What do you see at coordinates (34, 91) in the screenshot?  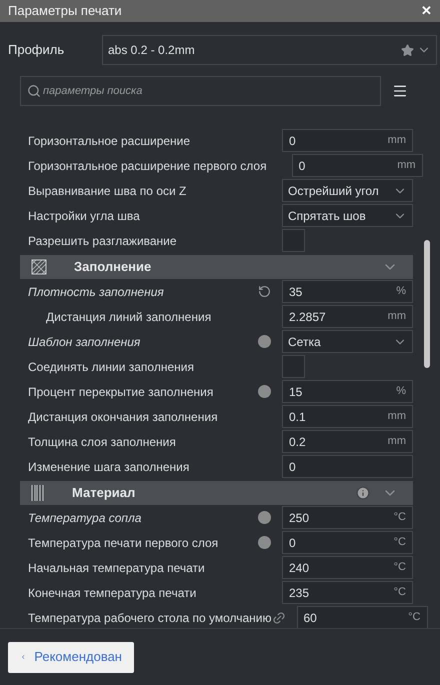 I see `search-icon` at bounding box center [34, 91].